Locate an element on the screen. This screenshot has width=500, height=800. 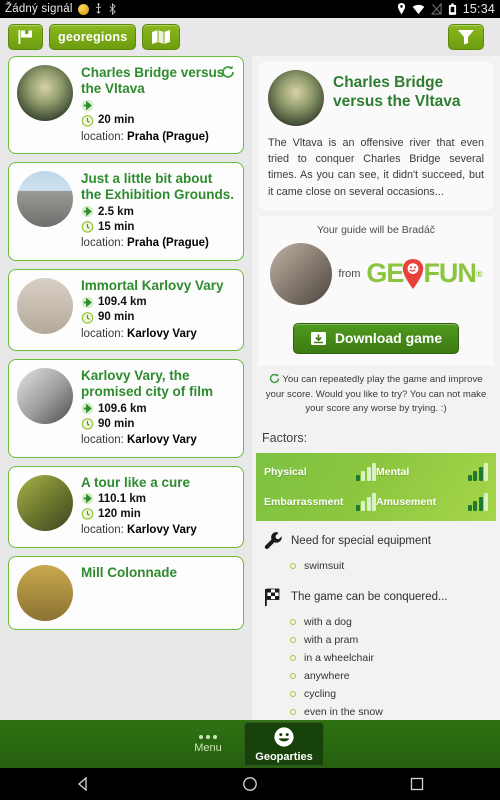
factor-embarrassment: Embarrassment is located at coordinates (320, 502).